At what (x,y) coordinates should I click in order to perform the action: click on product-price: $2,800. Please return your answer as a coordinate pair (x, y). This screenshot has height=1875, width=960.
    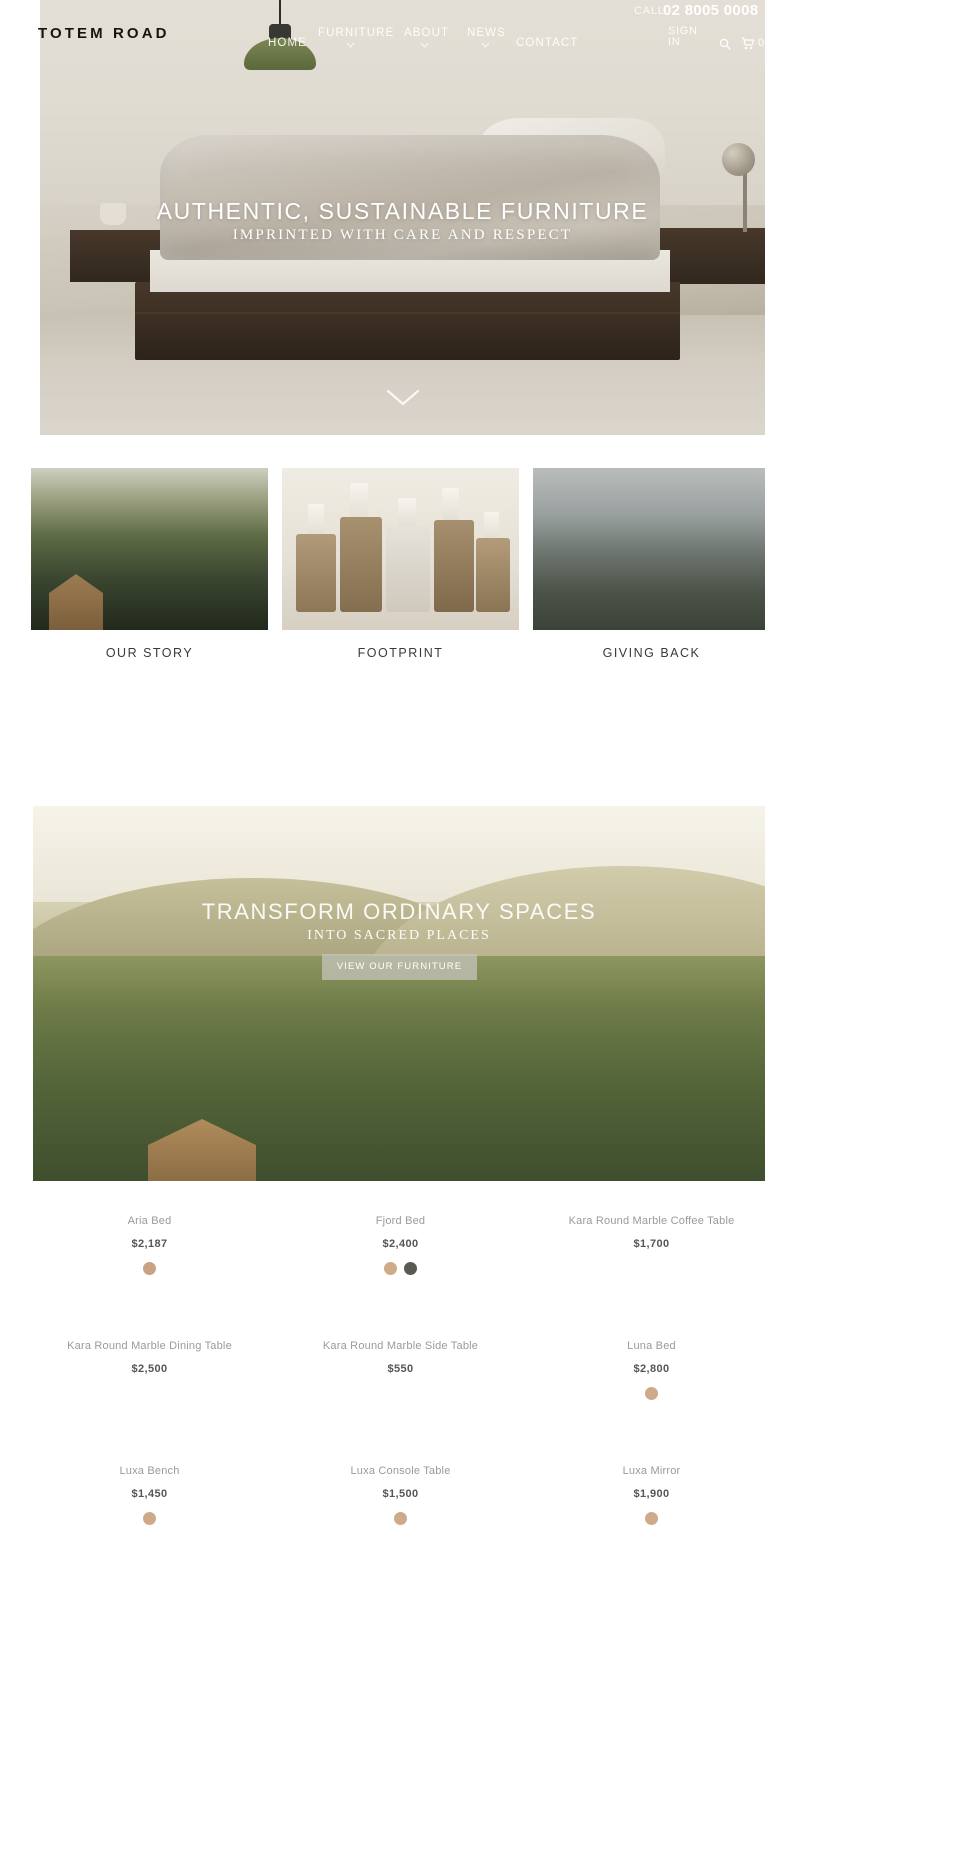
    Looking at the image, I should click on (651, 1369).